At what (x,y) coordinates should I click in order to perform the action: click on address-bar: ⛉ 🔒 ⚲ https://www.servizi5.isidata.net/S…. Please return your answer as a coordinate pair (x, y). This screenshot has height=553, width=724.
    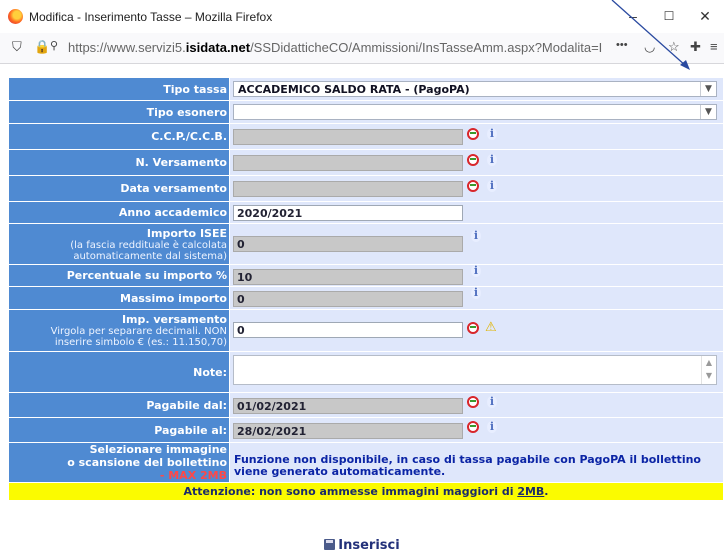
    Looking at the image, I should click on (362, 48).